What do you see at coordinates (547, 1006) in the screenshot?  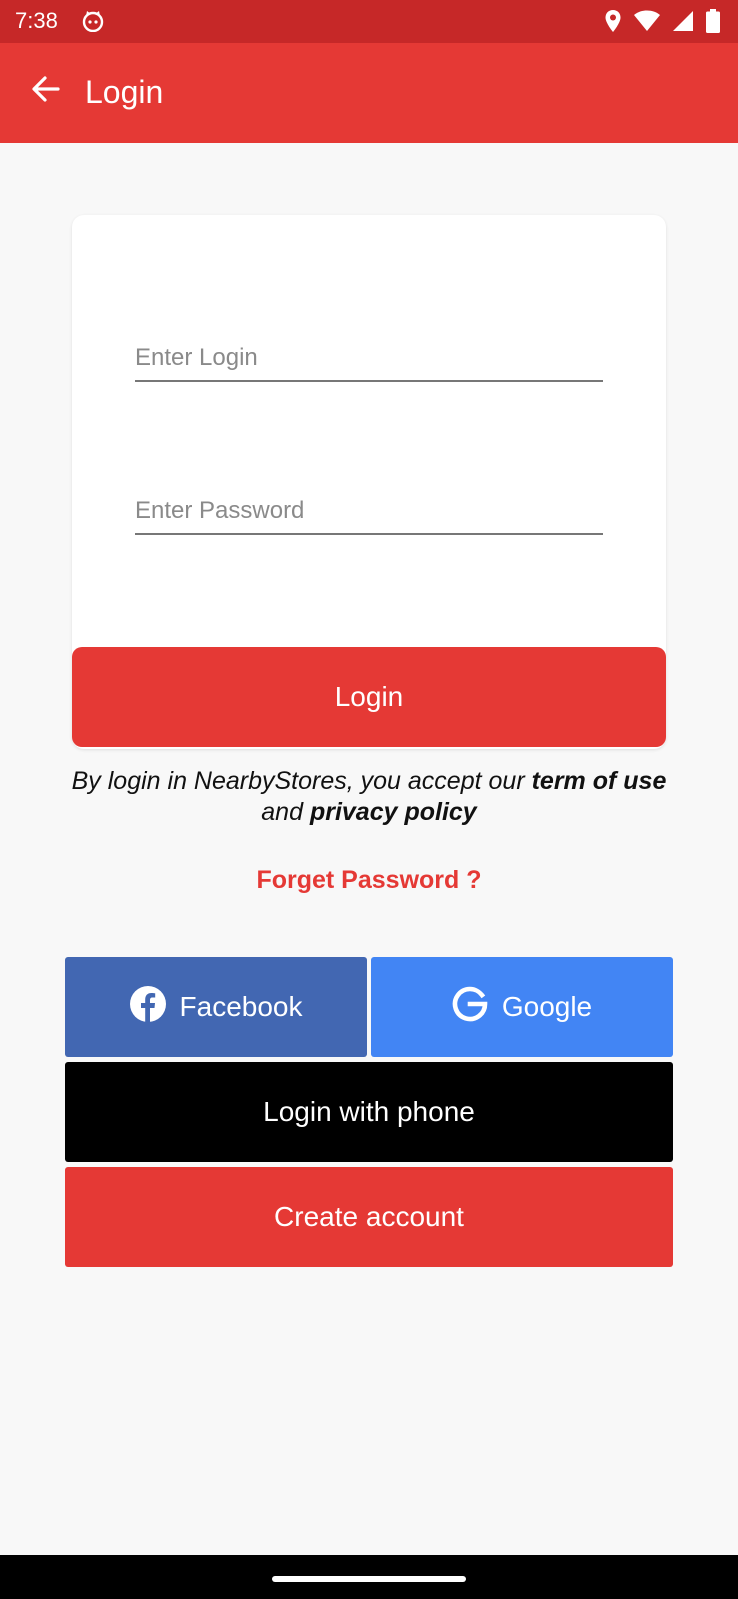 I see `google-label: Google` at bounding box center [547, 1006].